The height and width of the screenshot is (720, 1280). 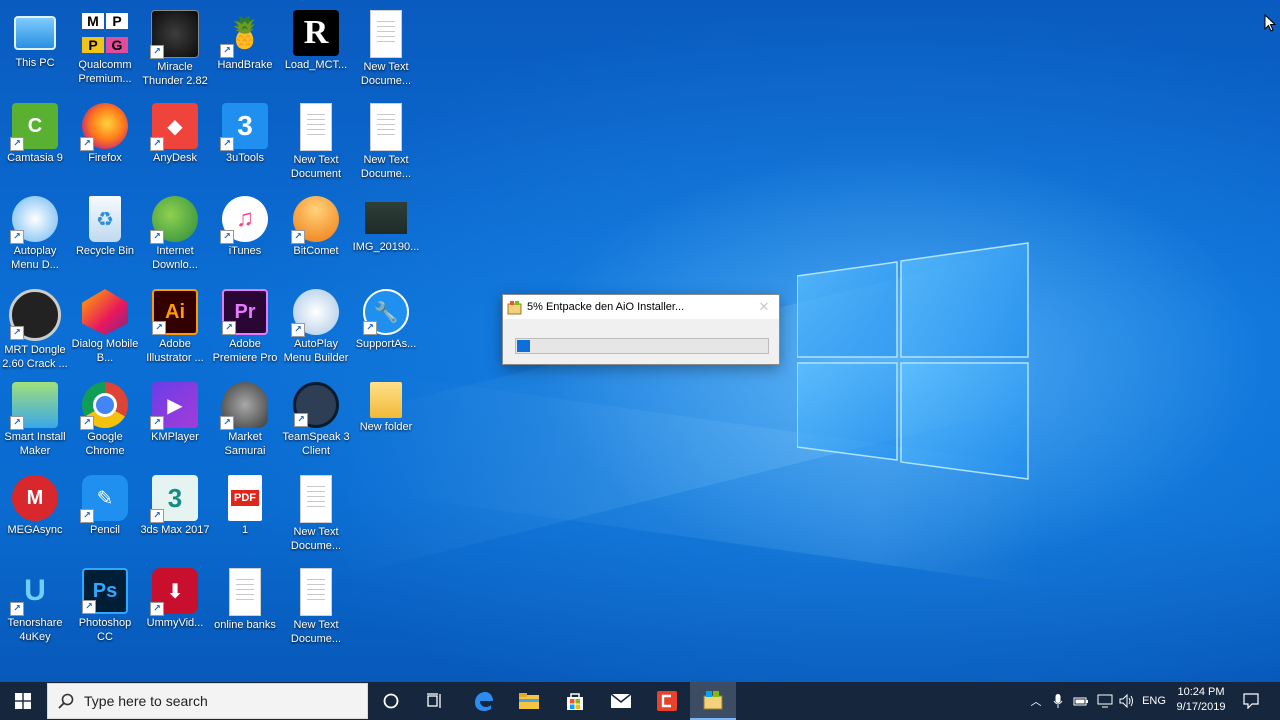 What do you see at coordinates (315, 313) in the screenshot?
I see `autoplay-builder-icon: ↗` at bounding box center [315, 313].